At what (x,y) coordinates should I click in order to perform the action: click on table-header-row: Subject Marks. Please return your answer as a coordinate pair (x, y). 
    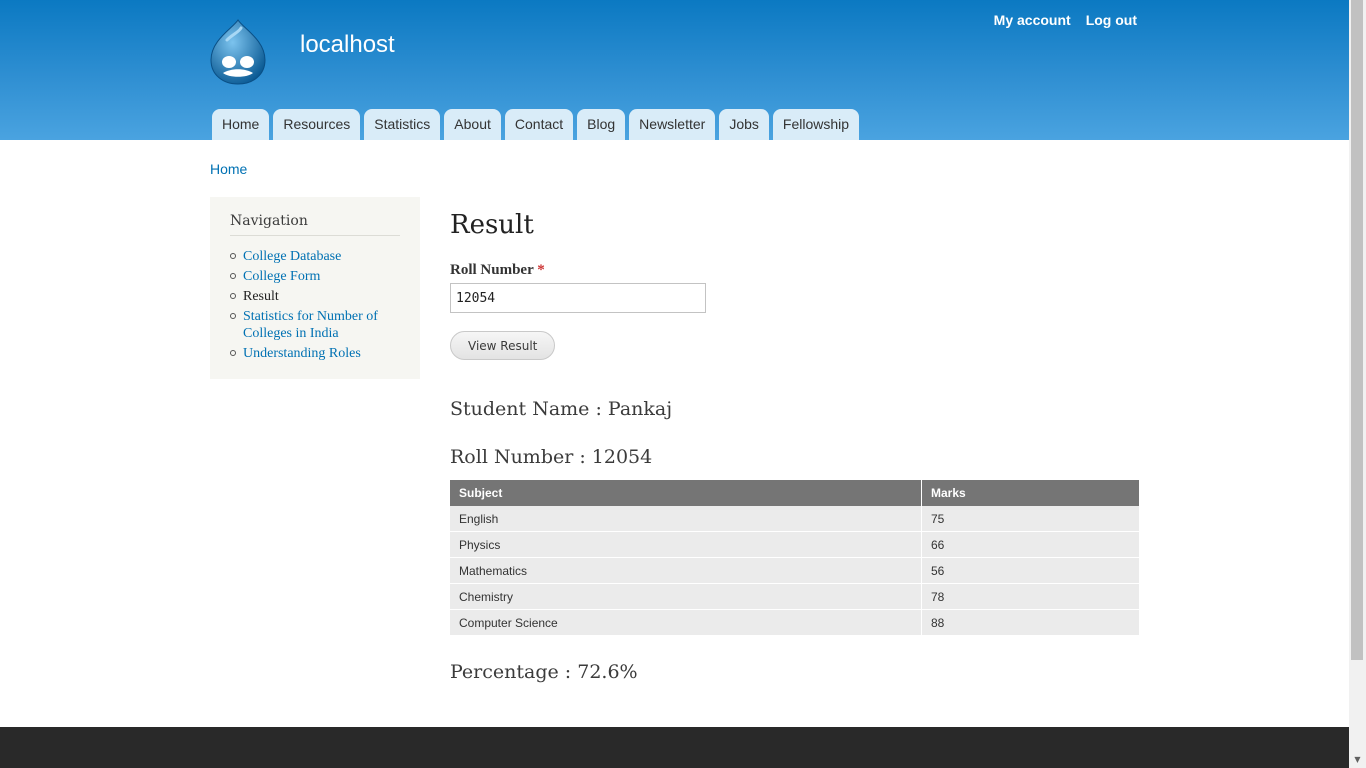
    Looking at the image, I should click on (794, 493).